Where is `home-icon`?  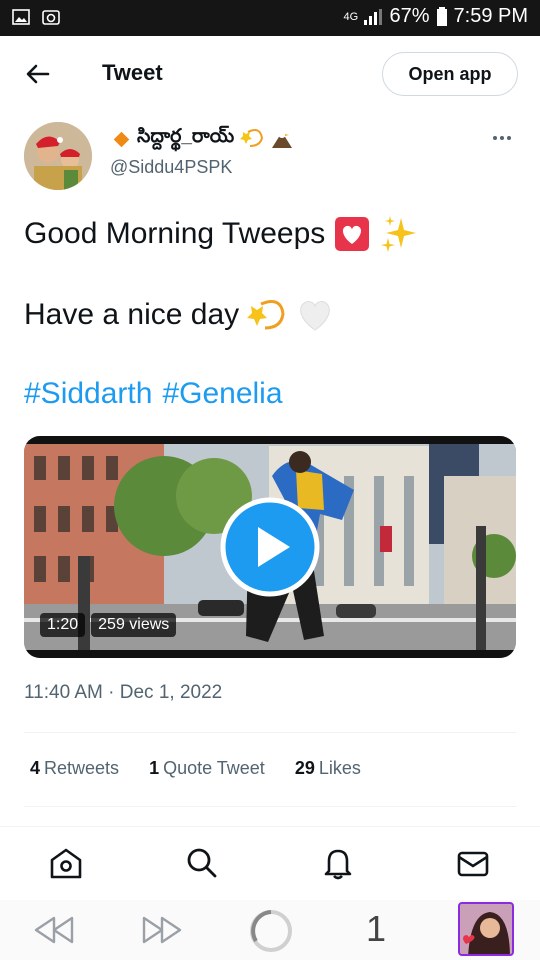
home-icon is located at coordinates (66, 863).